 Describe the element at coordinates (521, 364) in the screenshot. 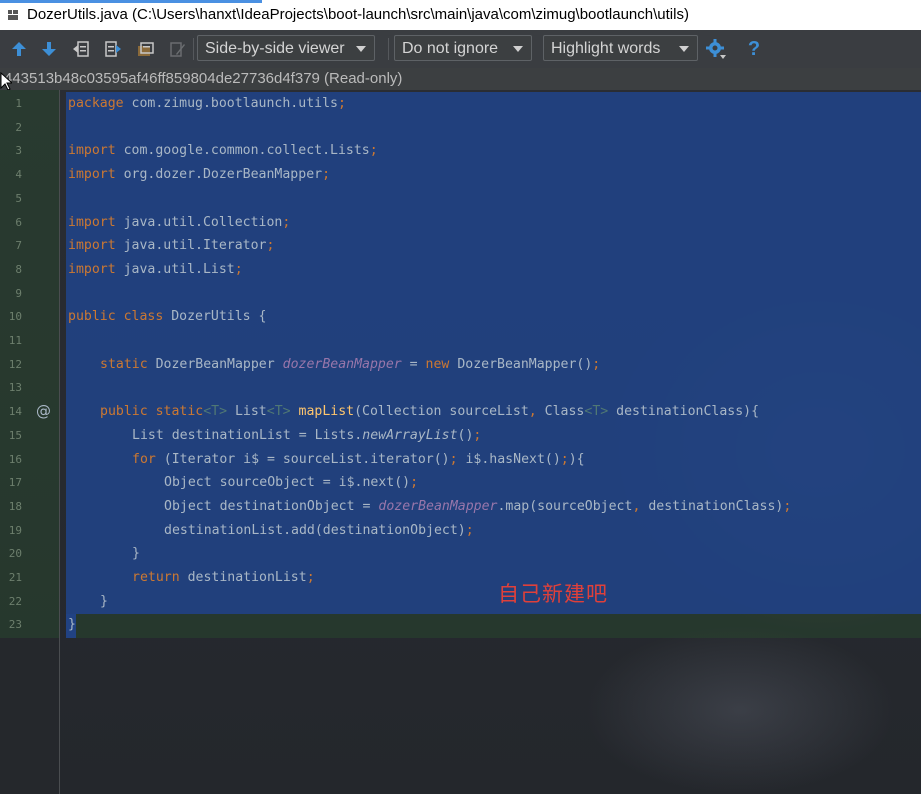

I see `code-token: DozerBeanMapper()` at that location.